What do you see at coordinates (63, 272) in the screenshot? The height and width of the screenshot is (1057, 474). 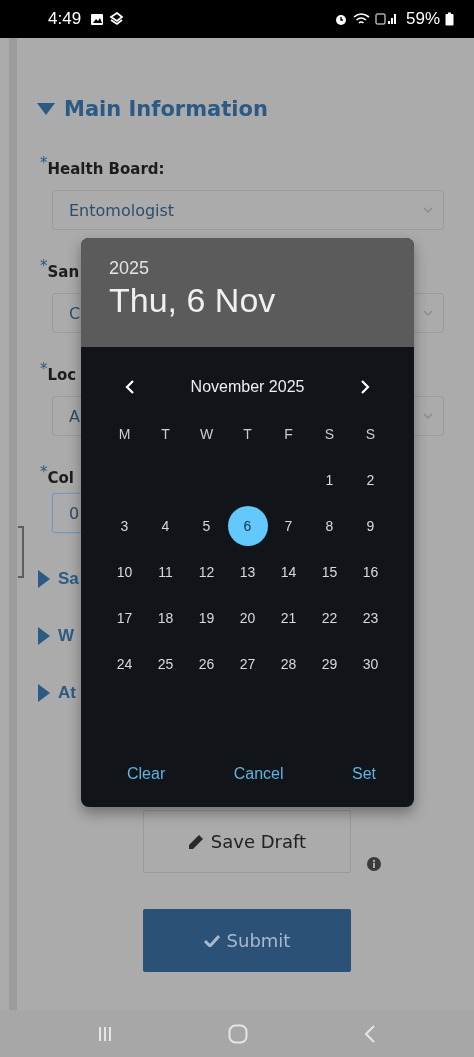 I see `field-label: San` at bounding box center [63, 272].